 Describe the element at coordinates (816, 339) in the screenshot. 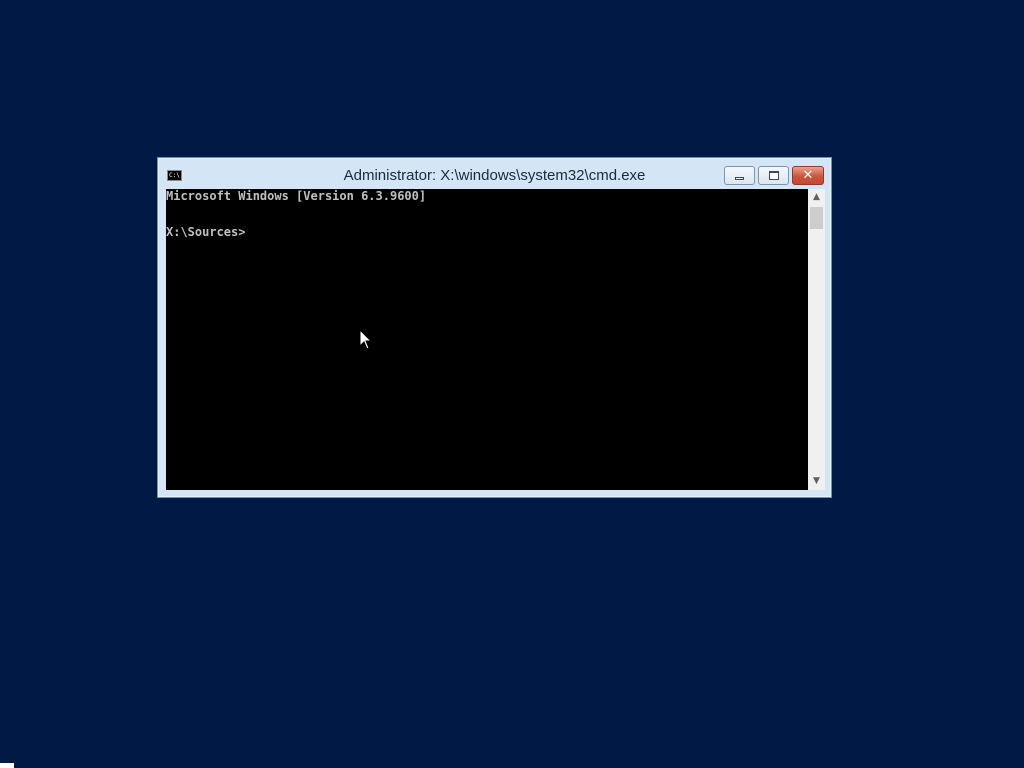

I see `vertical-scrollbar: ▲ ▼` at that location.